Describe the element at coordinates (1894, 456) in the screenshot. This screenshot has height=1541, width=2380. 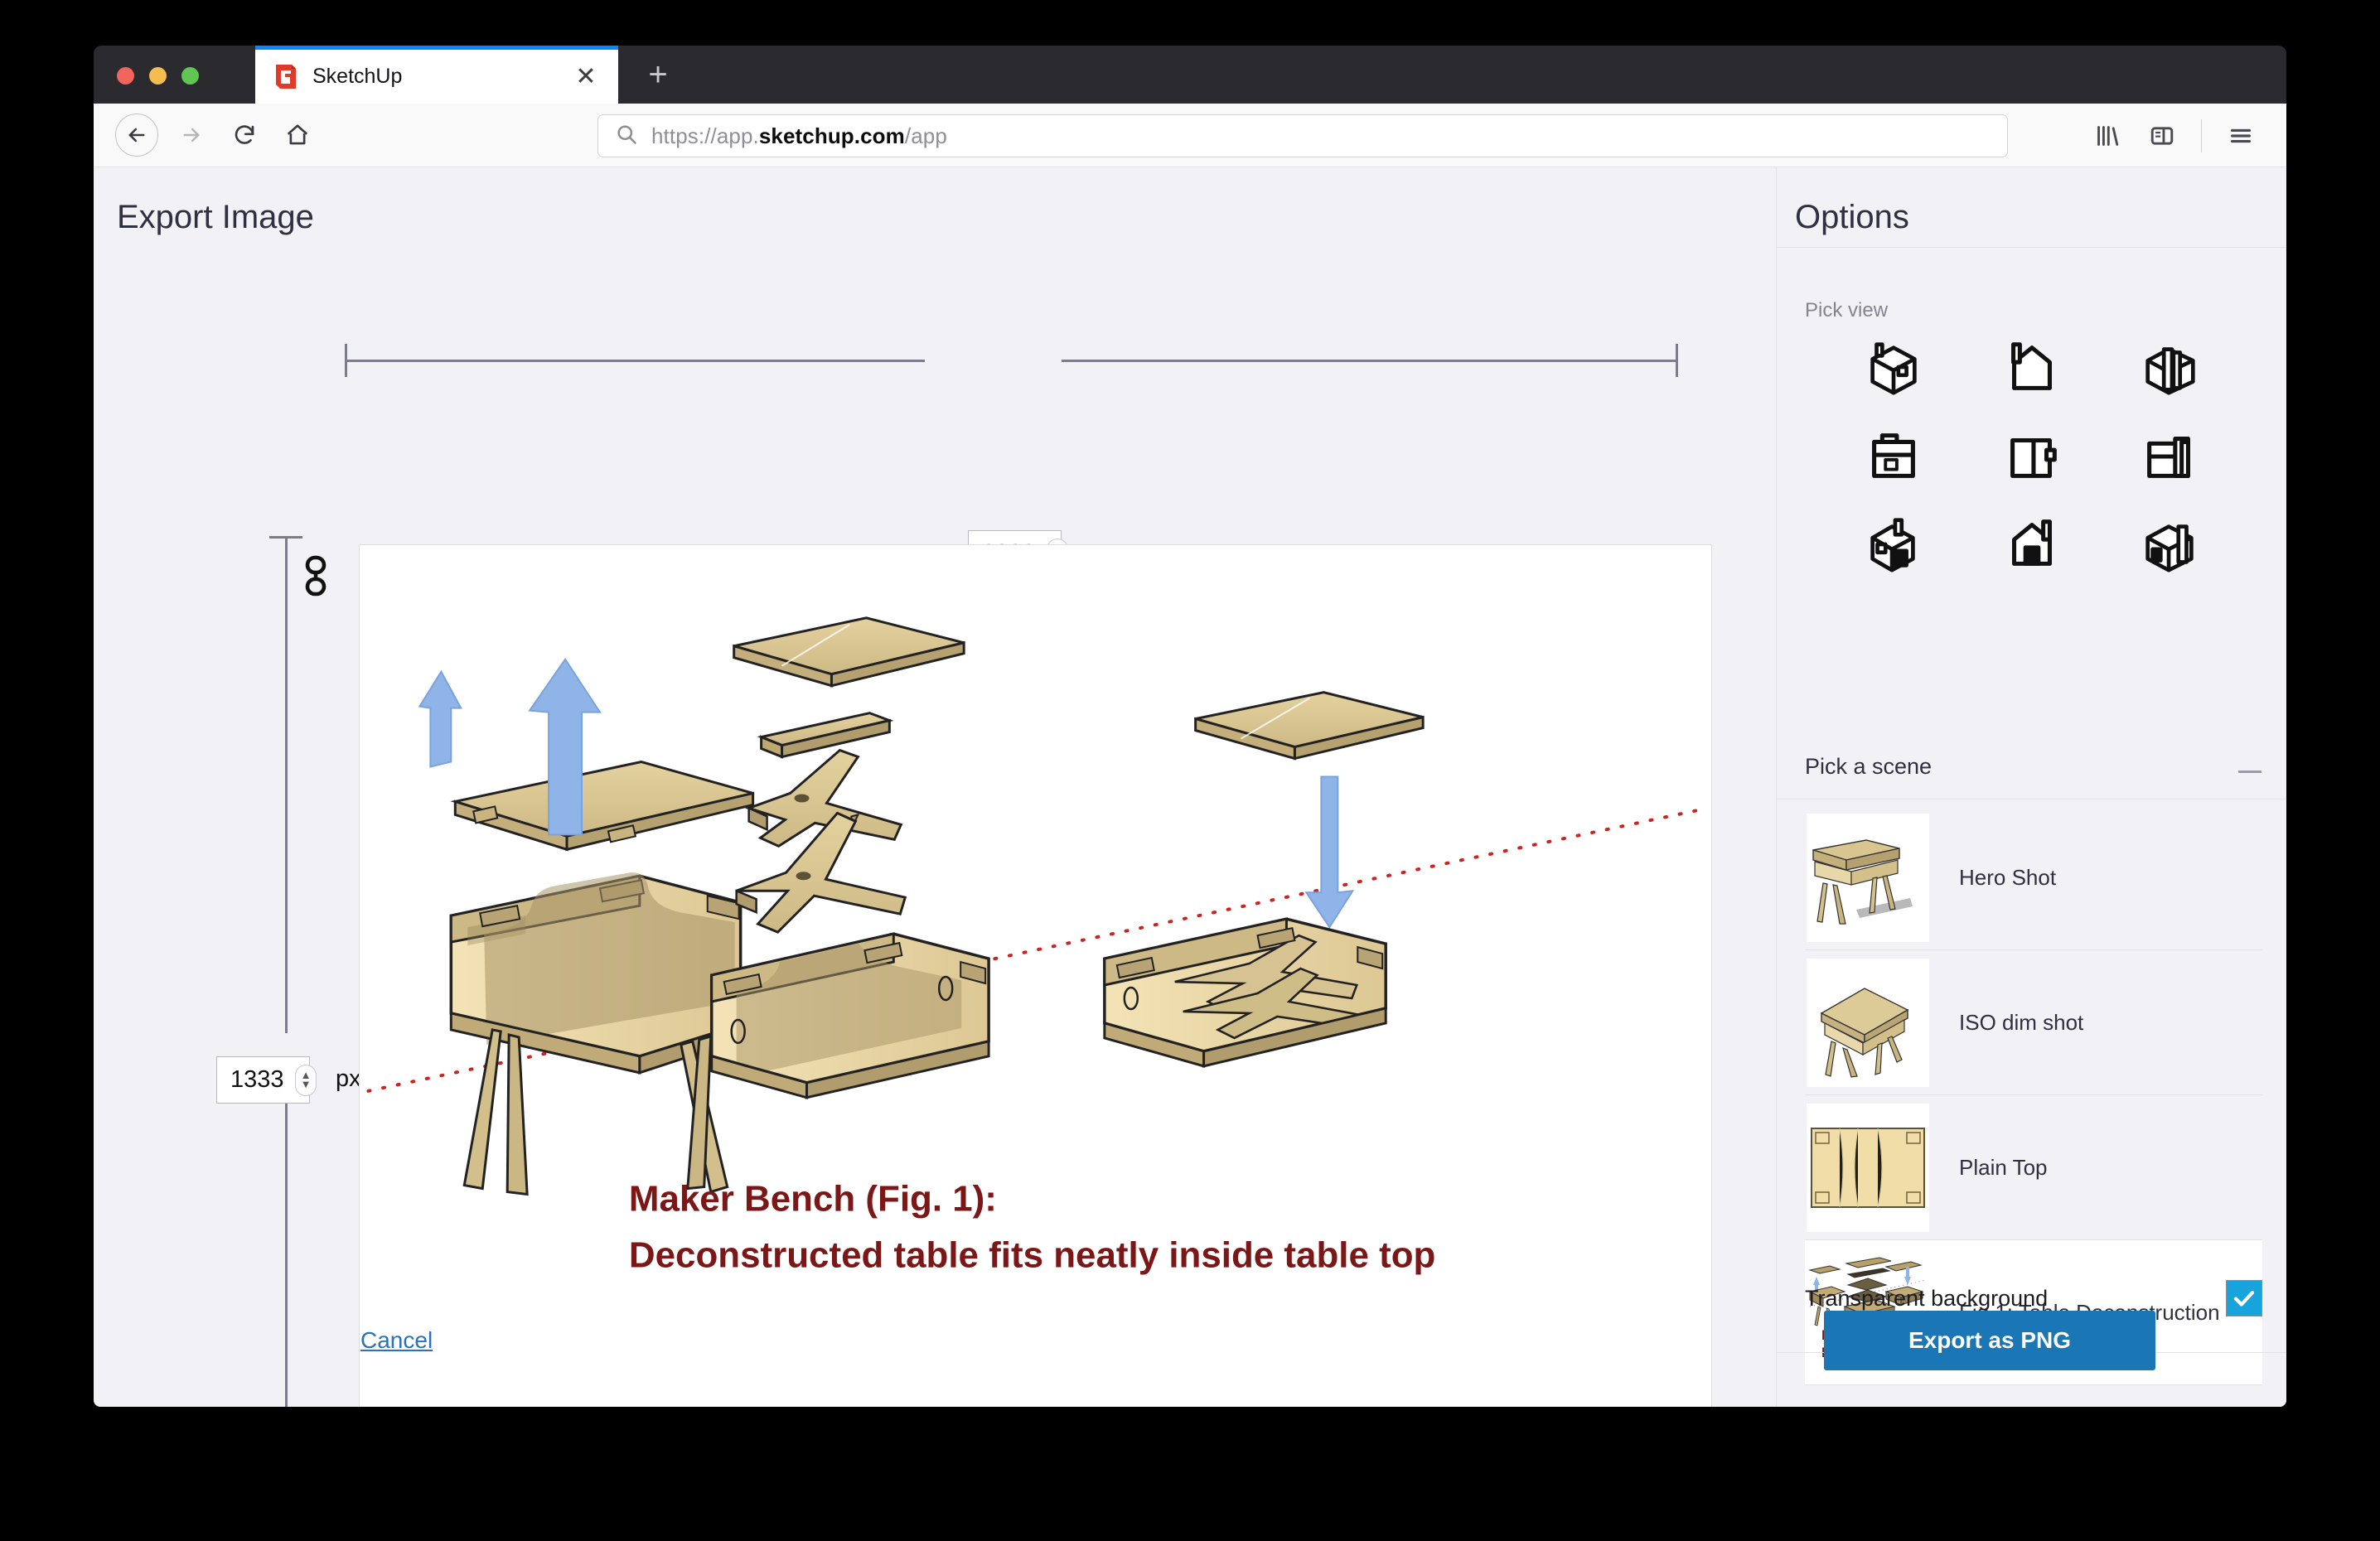
I see `top-view-icon` at that location.